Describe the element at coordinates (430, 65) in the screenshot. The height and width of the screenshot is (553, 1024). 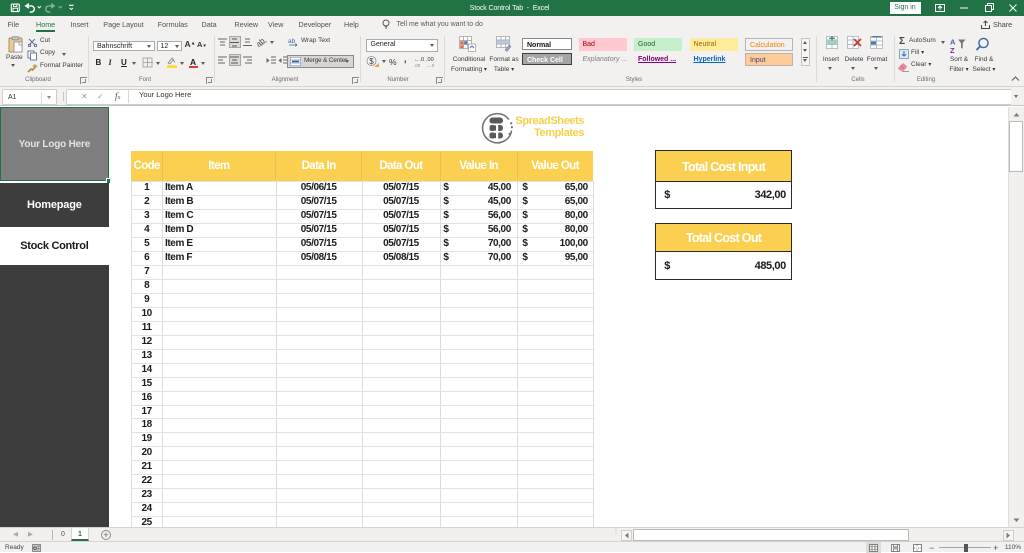
I see `svg-text: →.0` at that location.